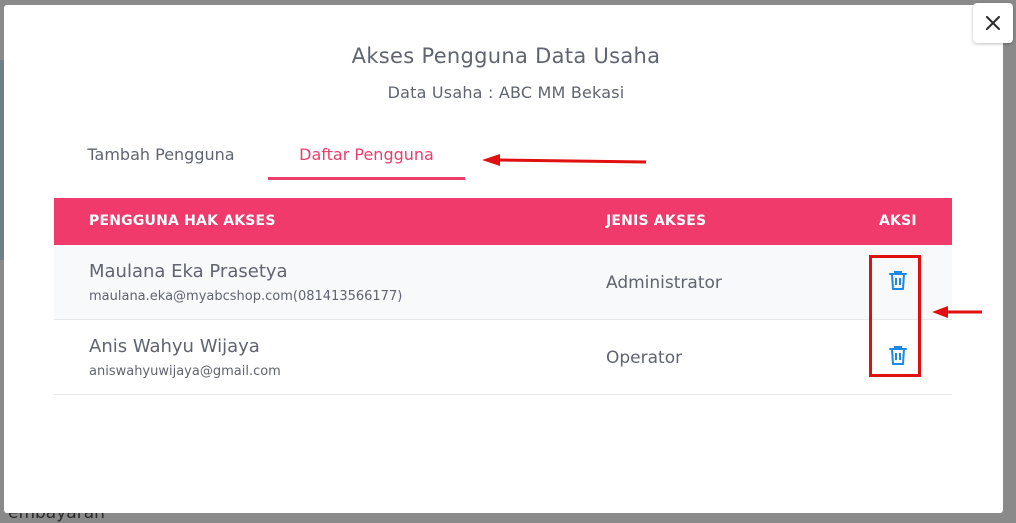 The width and height of the screenshot is (1016, 523). I want to click on close-icon, so click(993, 23).